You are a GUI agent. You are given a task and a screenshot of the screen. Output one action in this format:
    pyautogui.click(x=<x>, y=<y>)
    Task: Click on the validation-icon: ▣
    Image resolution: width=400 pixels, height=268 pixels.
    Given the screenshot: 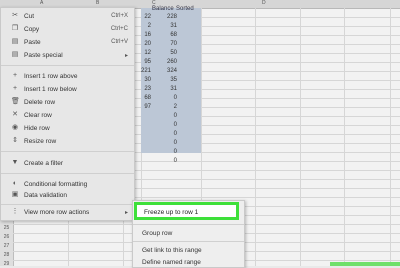 What is the action you would take?
    pyautogui.click(x=15, y=194)
    